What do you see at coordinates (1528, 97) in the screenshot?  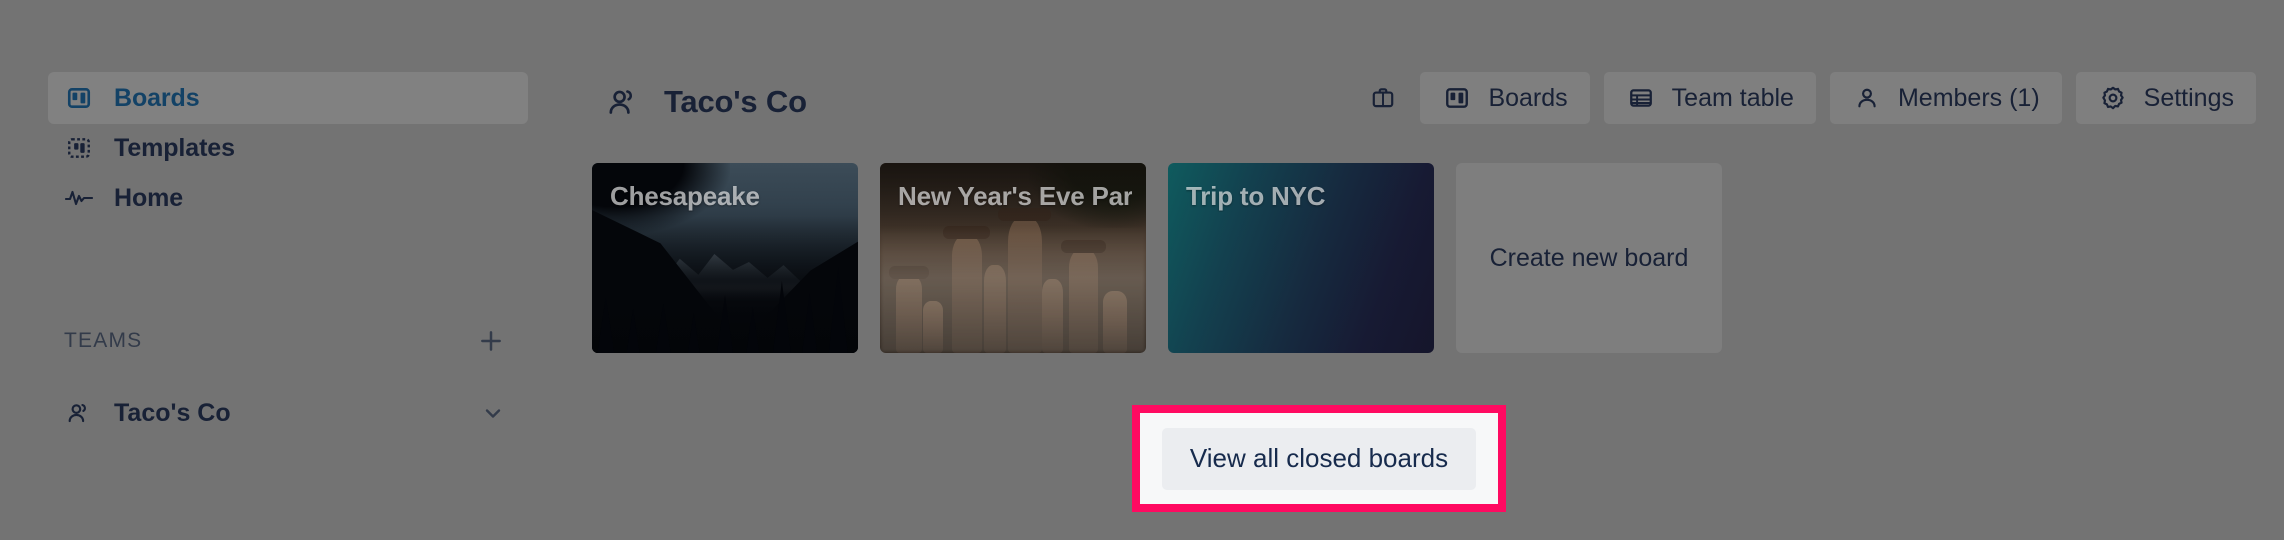 I see `tab-label: Boards` at bounding box center [1528, 97].